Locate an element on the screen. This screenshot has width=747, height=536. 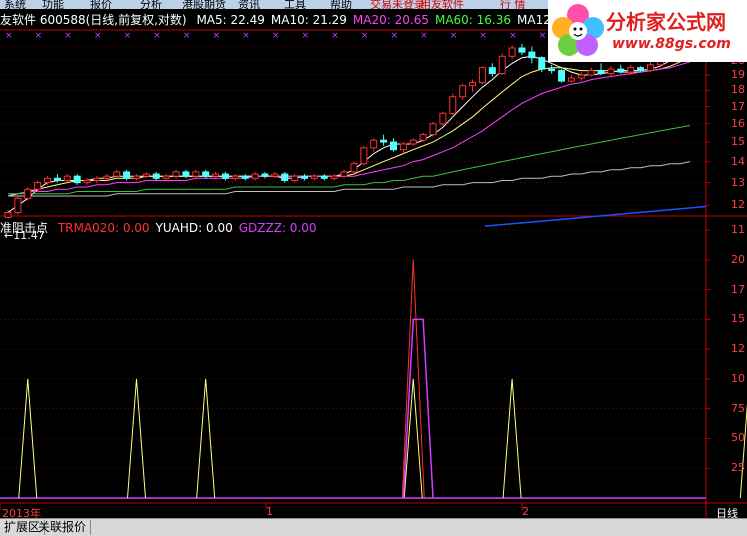
low-price-marker: ←11.47 is located at coordinates (24, 235).